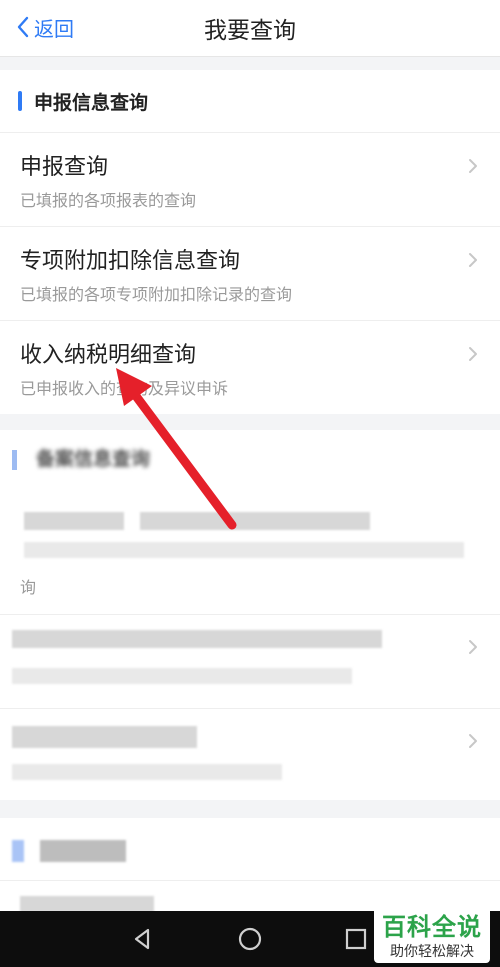 The image size is (500, 967). What do you see at coordinates (108, 200) in the screenshot?
I see `item-subtitle: 已填报的各项报表的查询` at bounding box center [108, 200].